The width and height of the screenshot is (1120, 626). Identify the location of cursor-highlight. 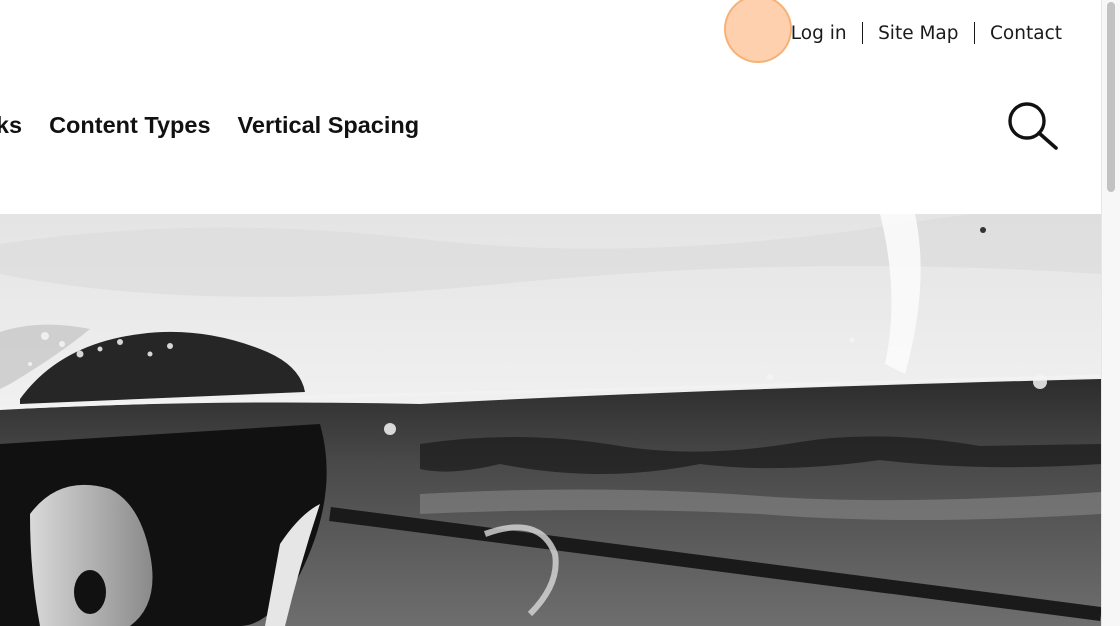
(758, 31).